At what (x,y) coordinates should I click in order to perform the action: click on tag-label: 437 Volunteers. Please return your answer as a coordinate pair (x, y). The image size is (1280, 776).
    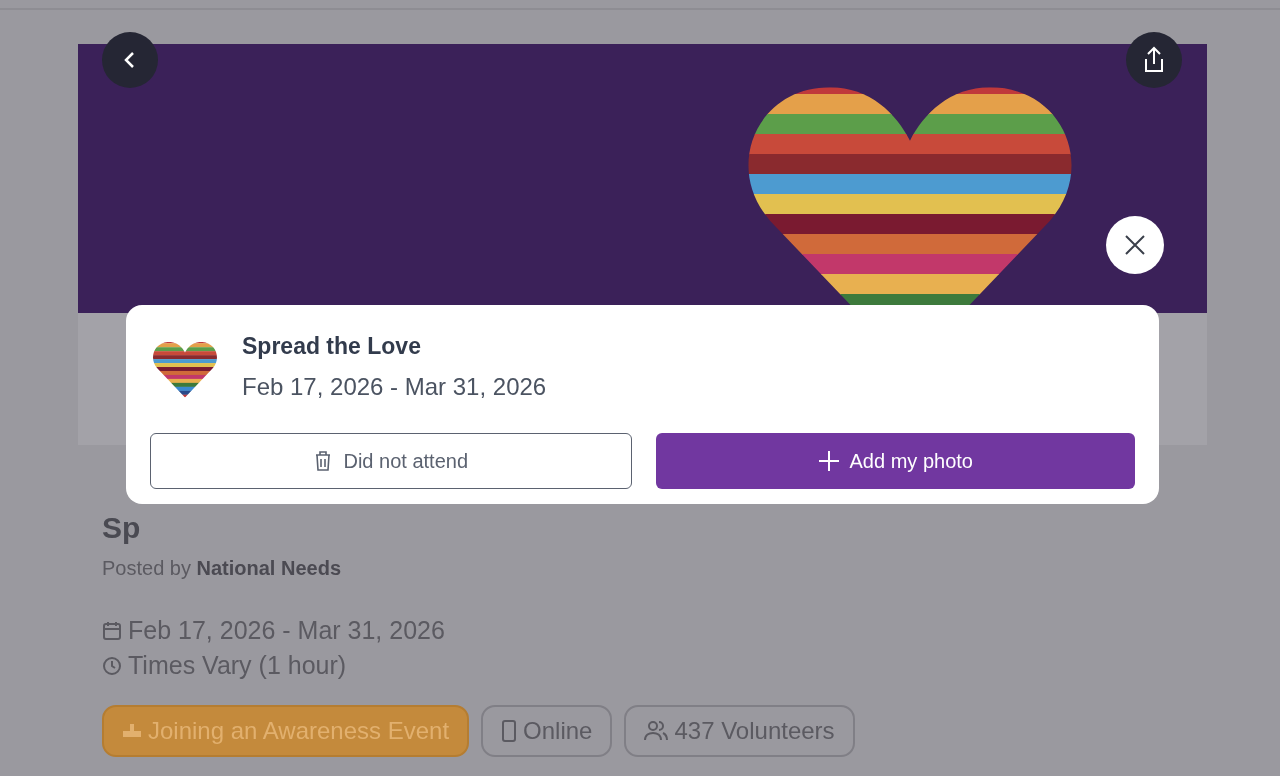
    Looking at the image, I should click on (754, 731).